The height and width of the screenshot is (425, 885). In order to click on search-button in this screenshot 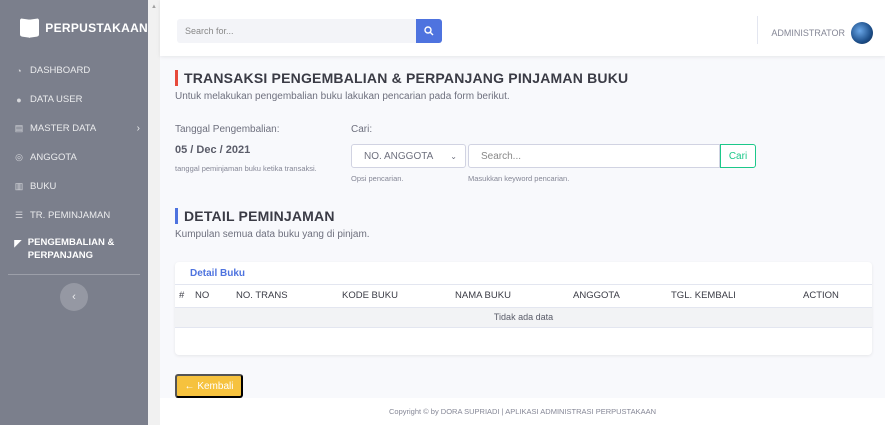, I will do `click(429, 31)`.